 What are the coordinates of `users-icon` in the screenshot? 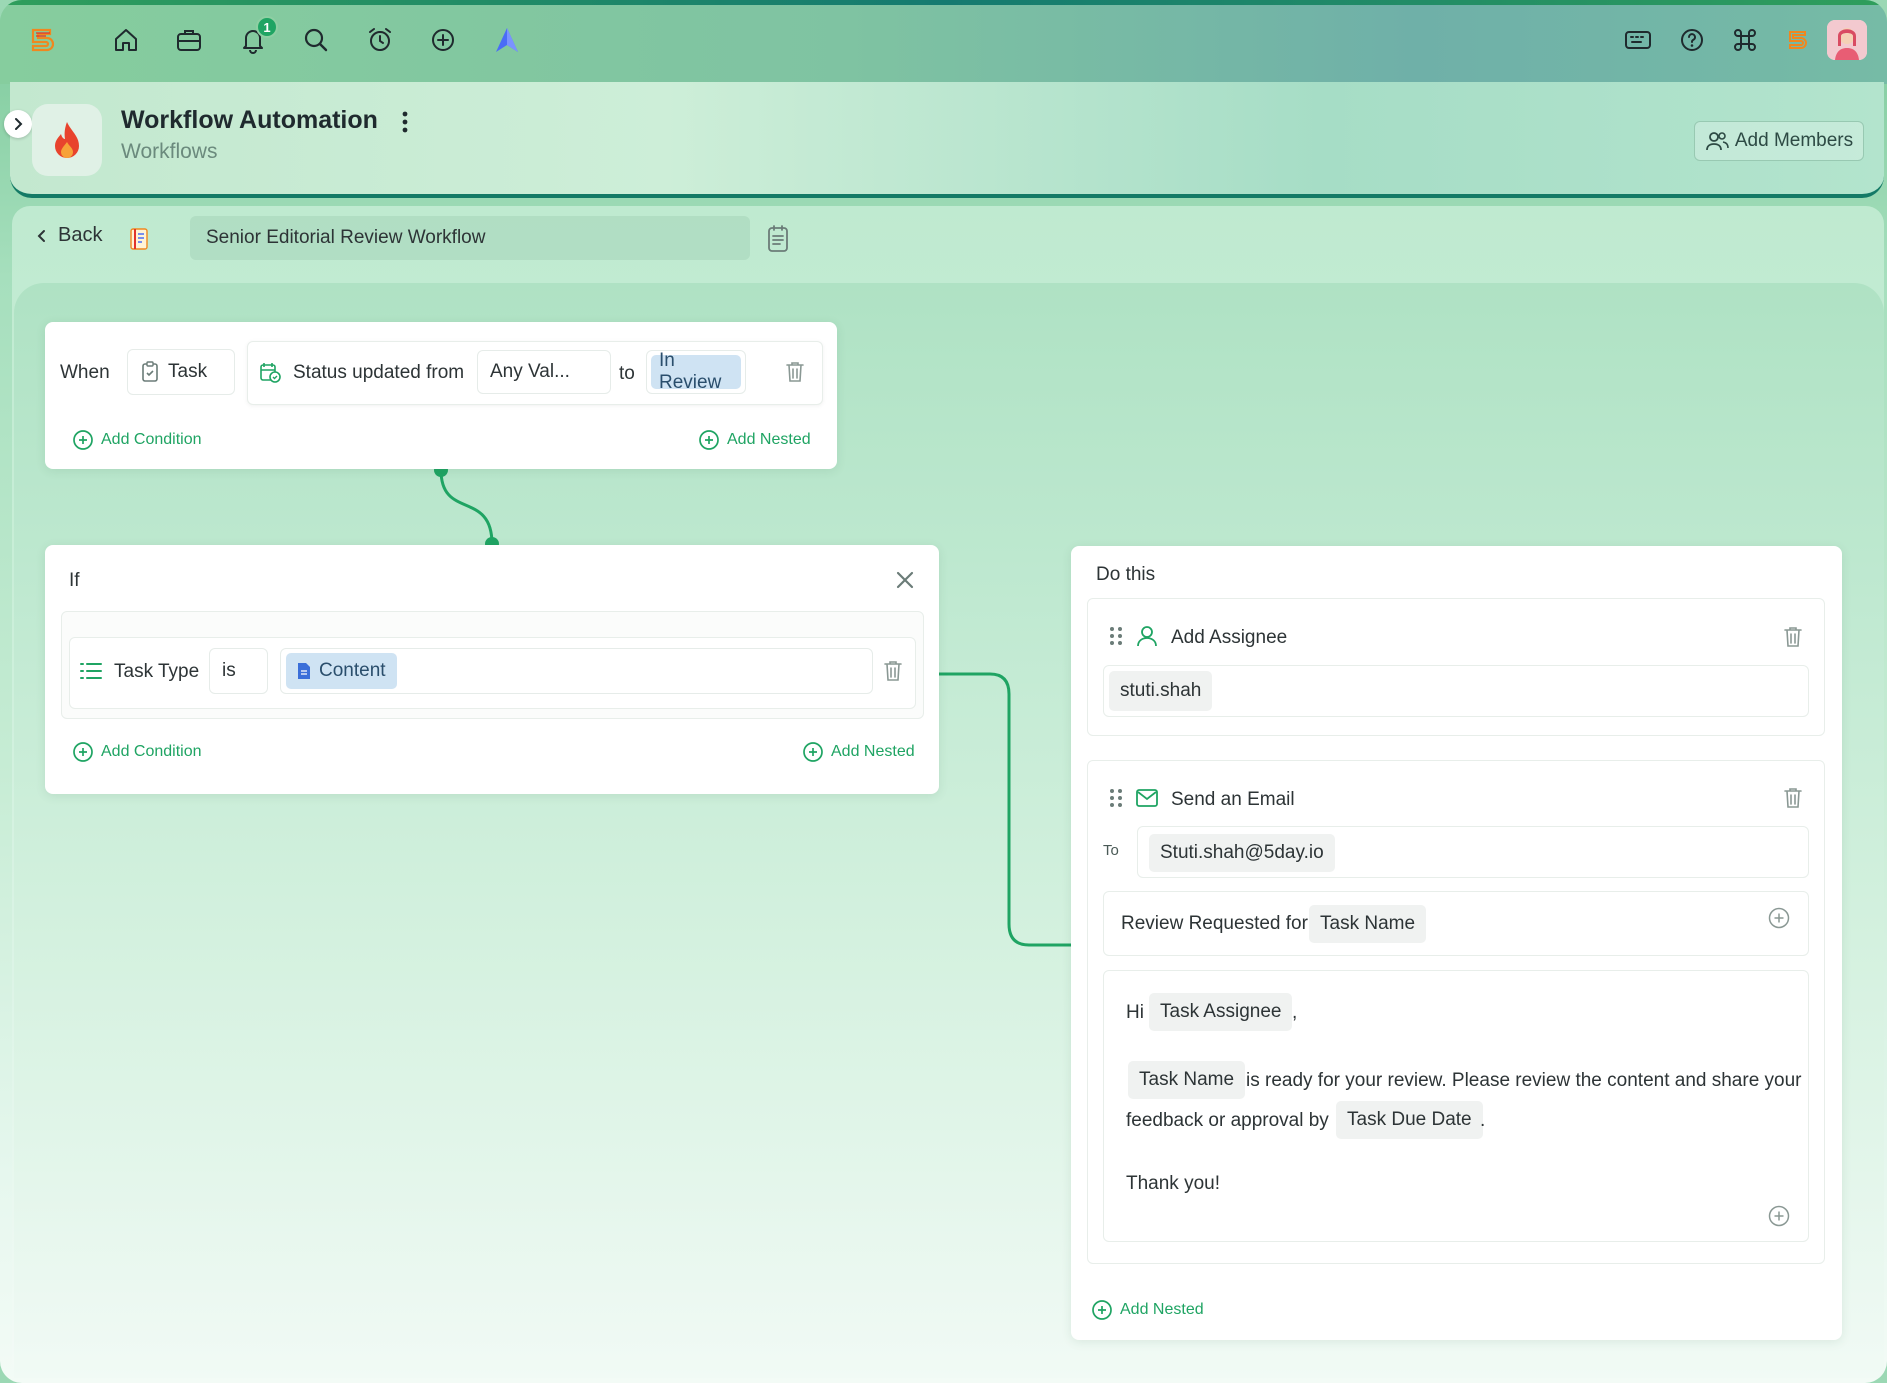 It's located at (1717, 141).